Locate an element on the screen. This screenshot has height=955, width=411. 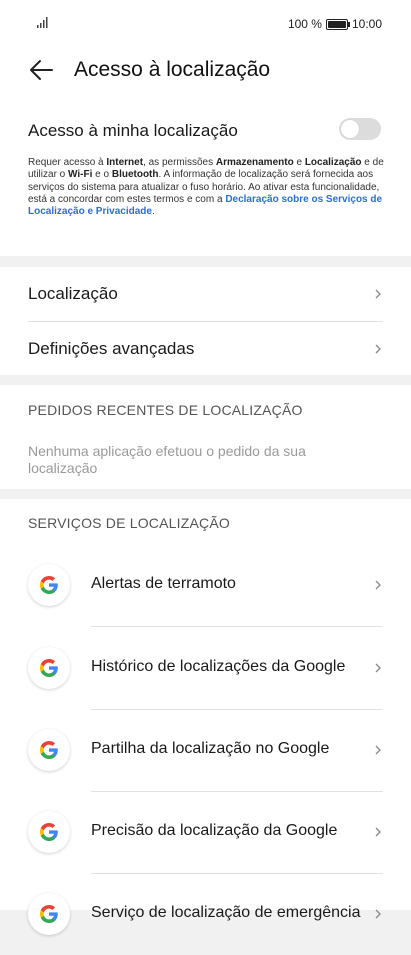
location-access-toggle is located at coordinates (360, 129).